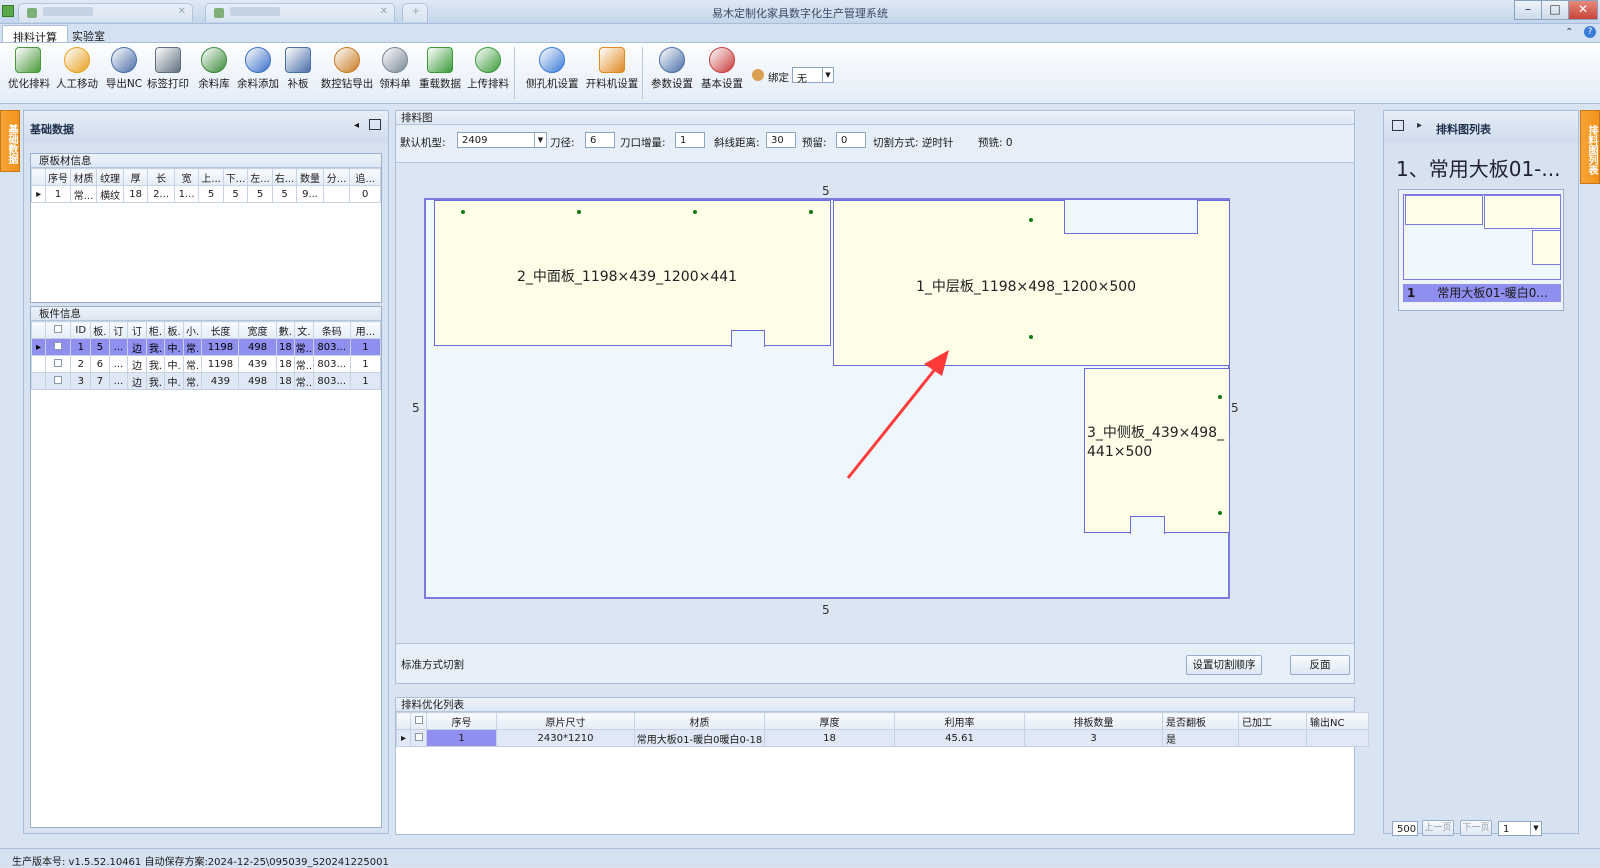 The image size is (1600, 868). Describe the element at coordinates (206, 364) in the screenshot. I see `table-row: 2 6... 边我. 中. 常. 1198 439 18 常.. 803... 1` at that location.